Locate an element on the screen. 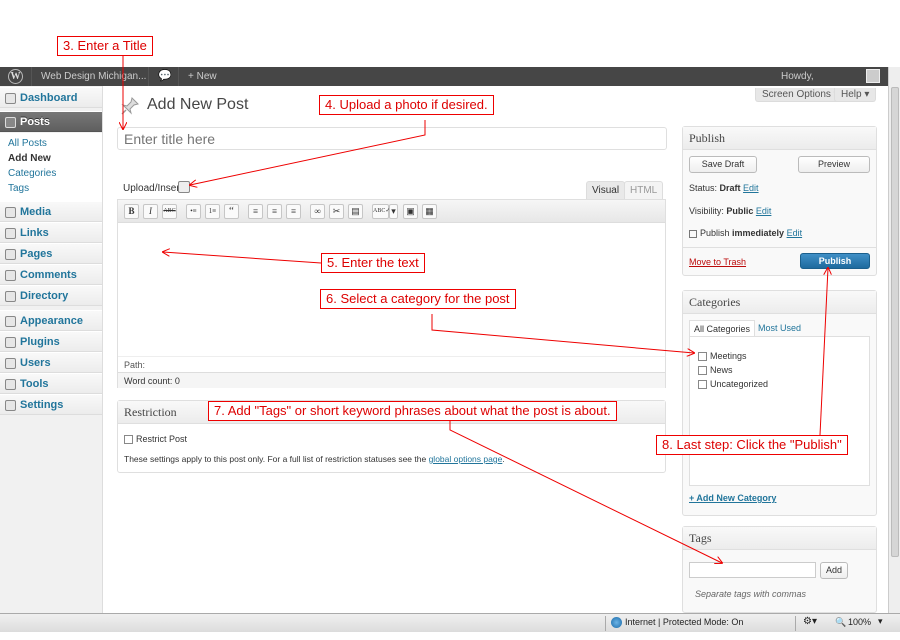 The width and height of the screenshot is (900, 640). sidebar-item-media: Media is located at coordinates (51, 211).